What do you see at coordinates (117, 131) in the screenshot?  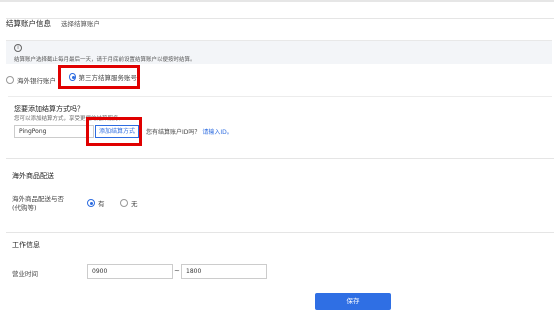 I see `add-method-button: 添加结算方式` at bounding box center [117, 131].